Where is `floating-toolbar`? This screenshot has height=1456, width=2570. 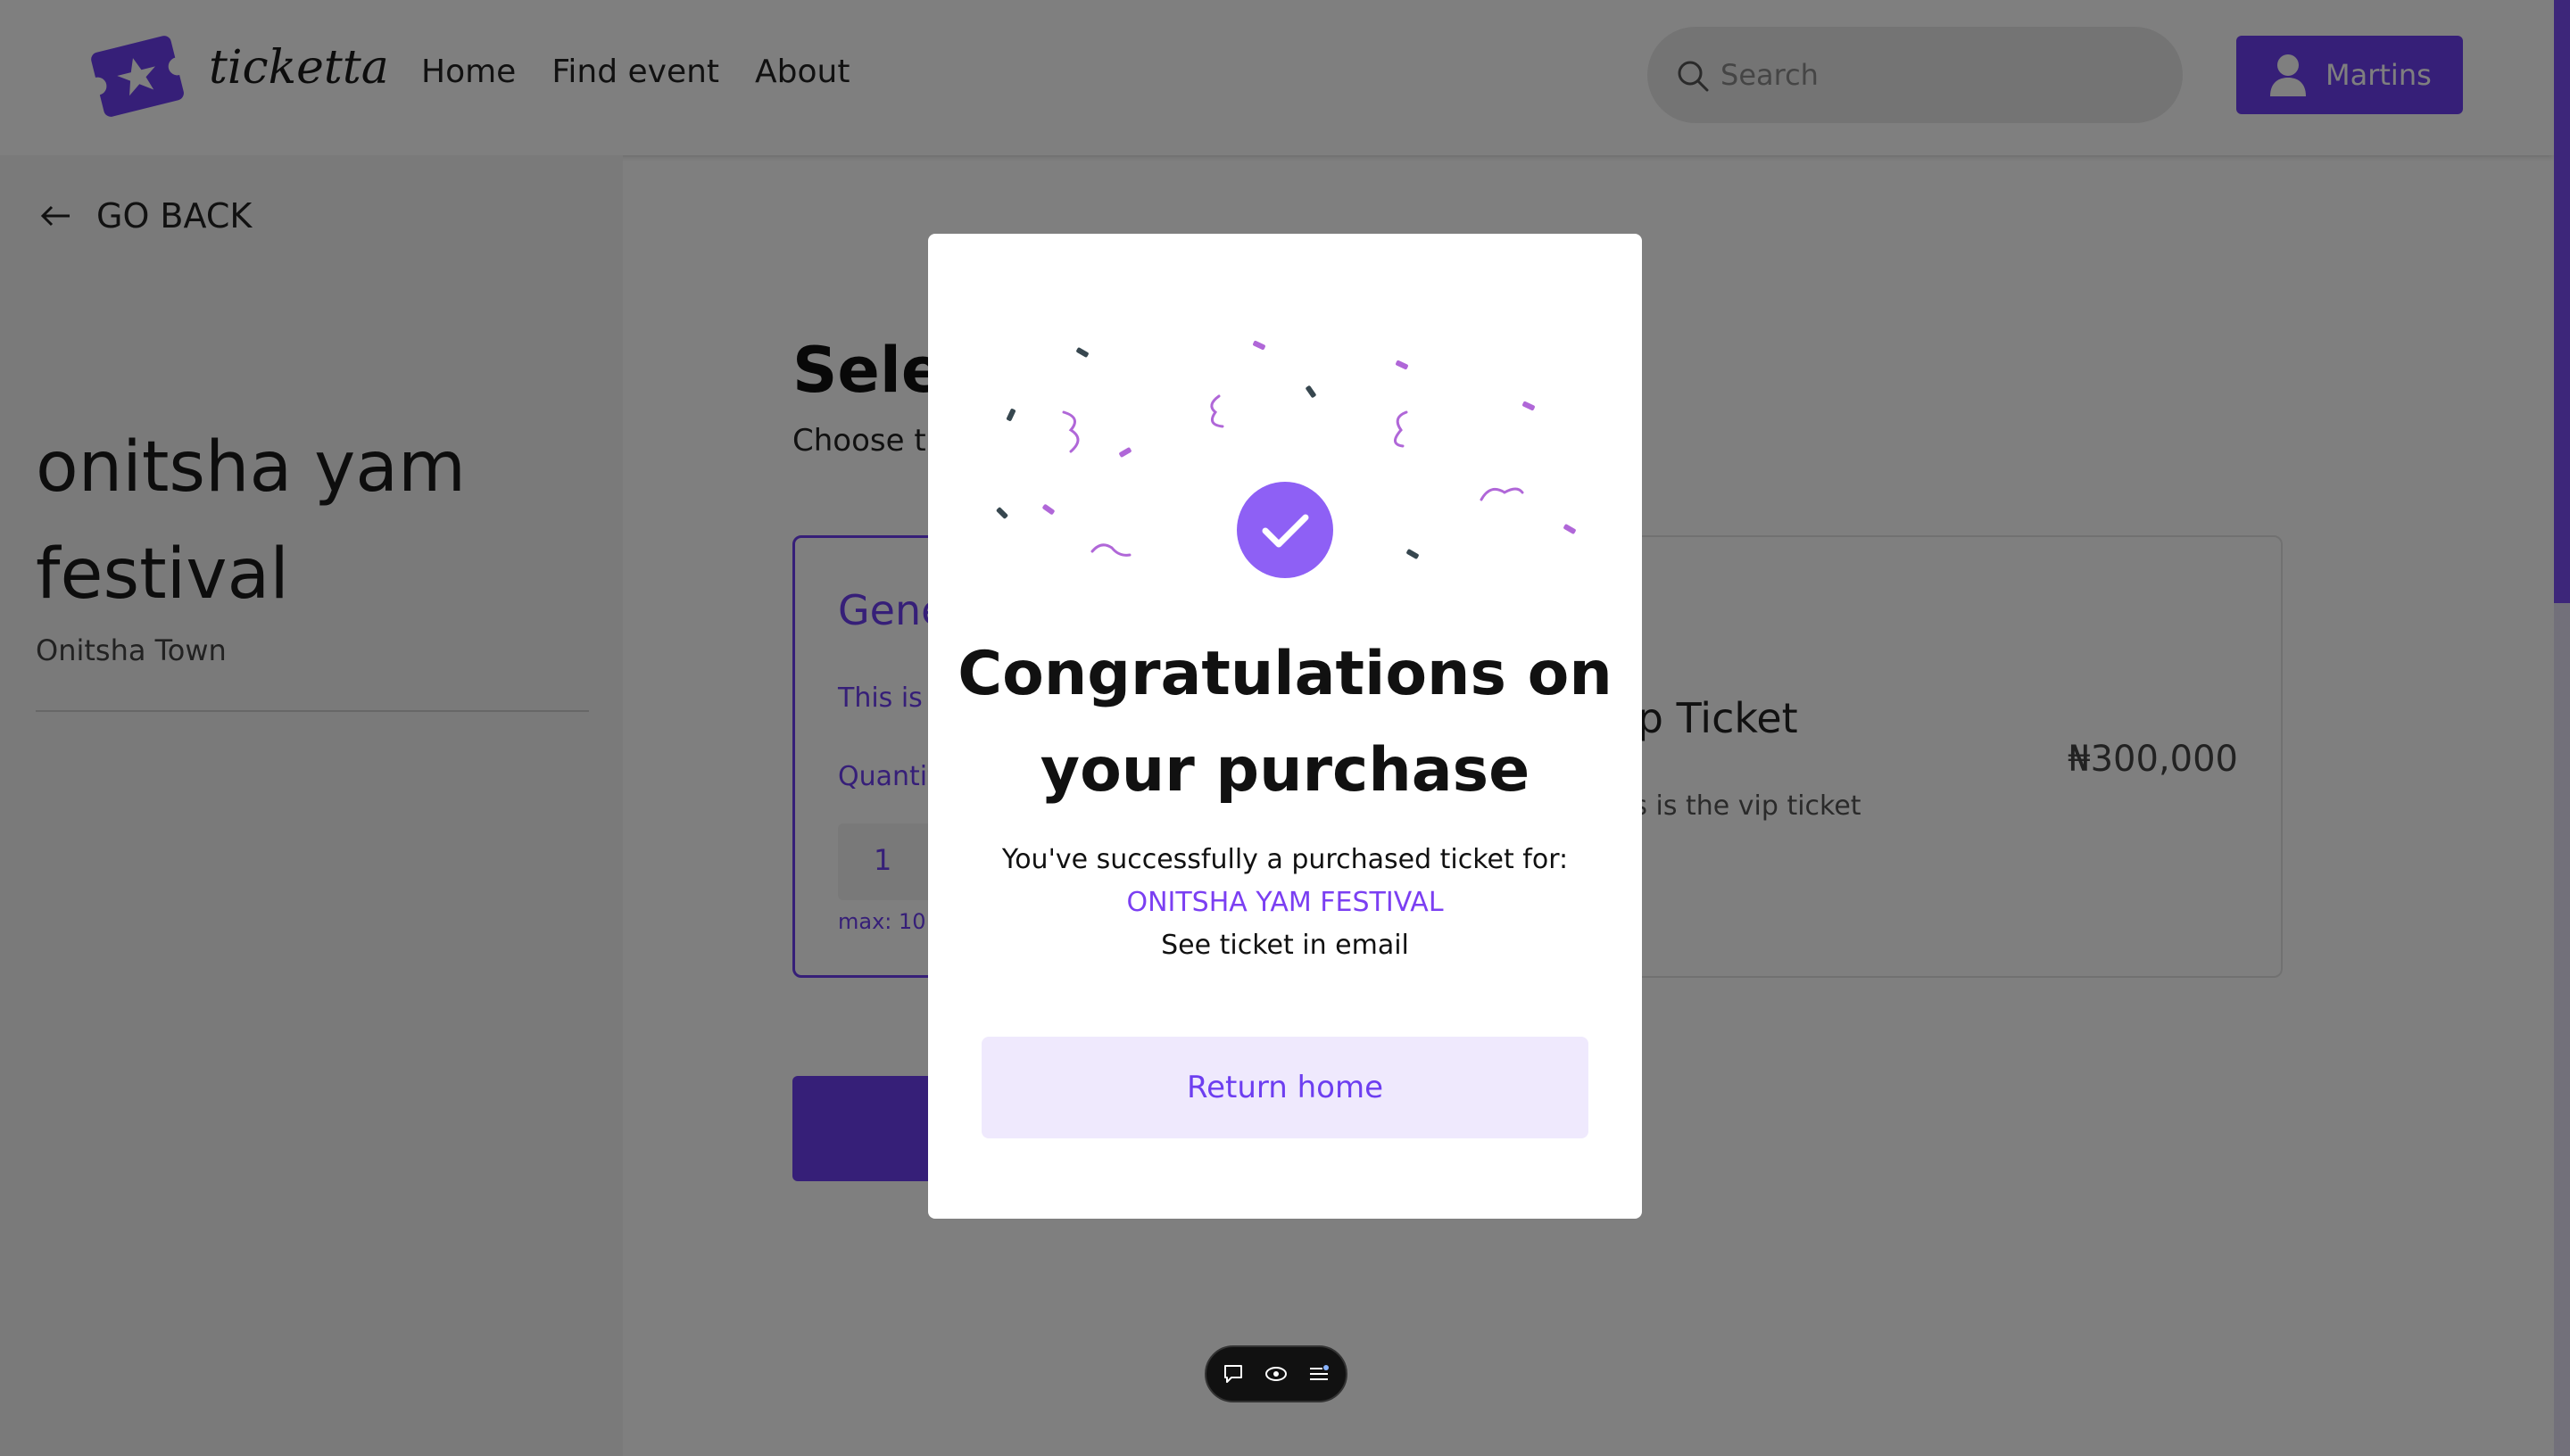
floating-toolbar is located at coordinates (1276, 1374).